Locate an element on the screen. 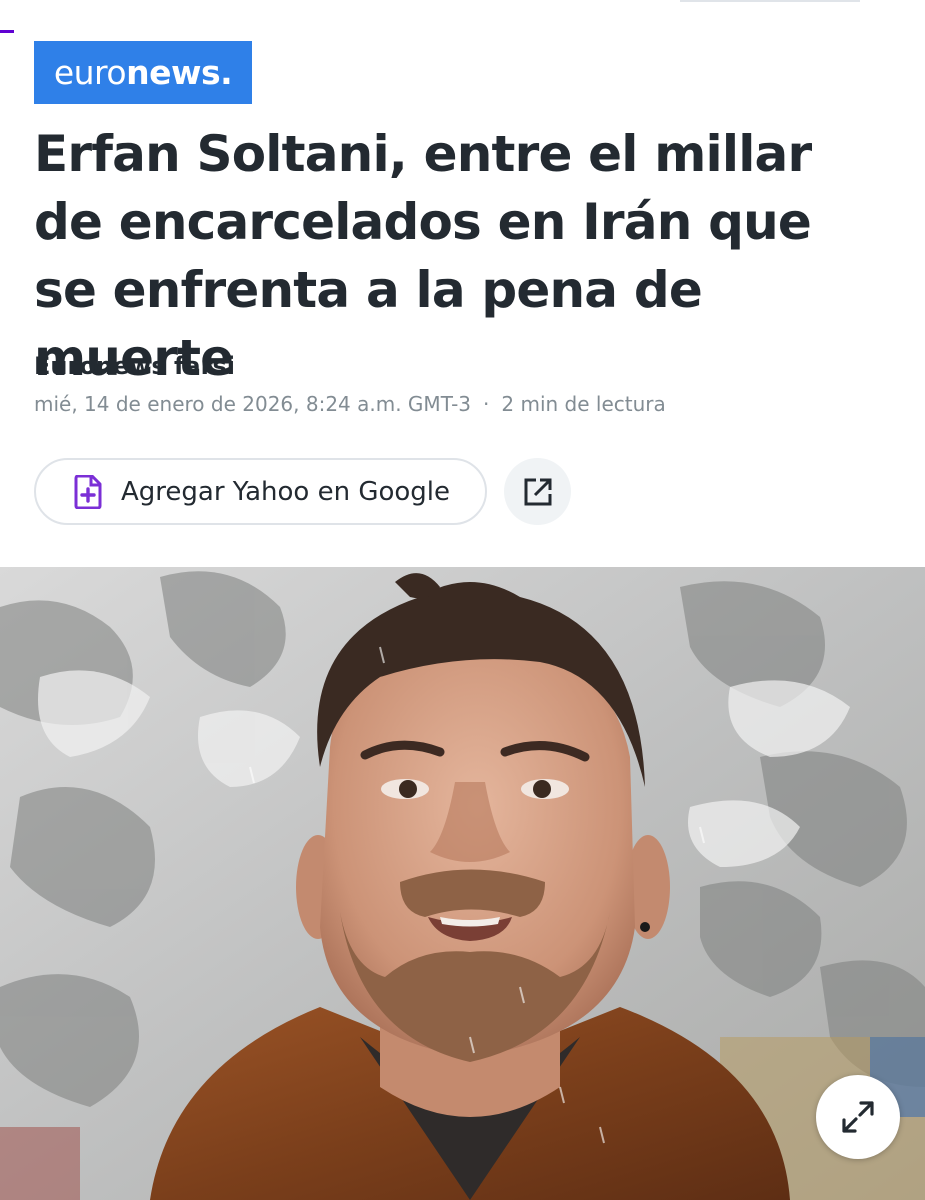  article-author: Euronews farsi is located at coordinates (134, 366).